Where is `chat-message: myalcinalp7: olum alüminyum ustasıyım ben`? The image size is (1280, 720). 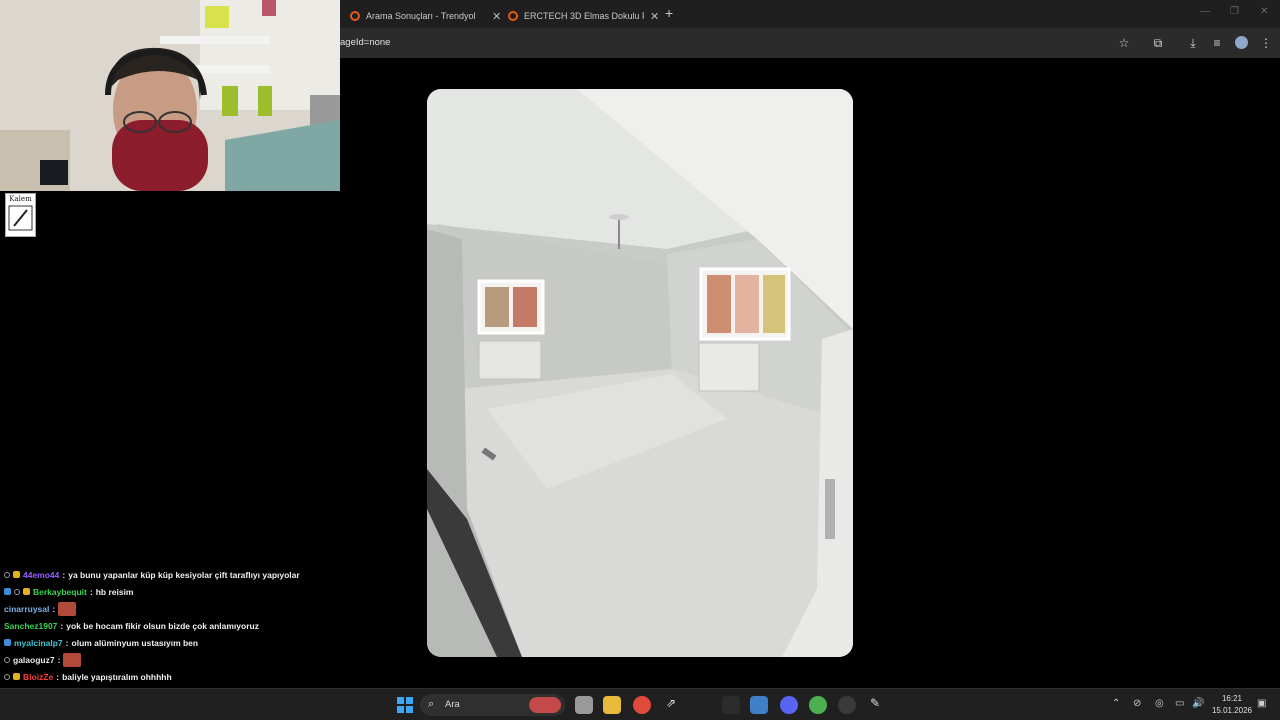
chat-message: myalcinalp7: olum alüminyum ustasıyım ben is located at coordinates (169, 642).